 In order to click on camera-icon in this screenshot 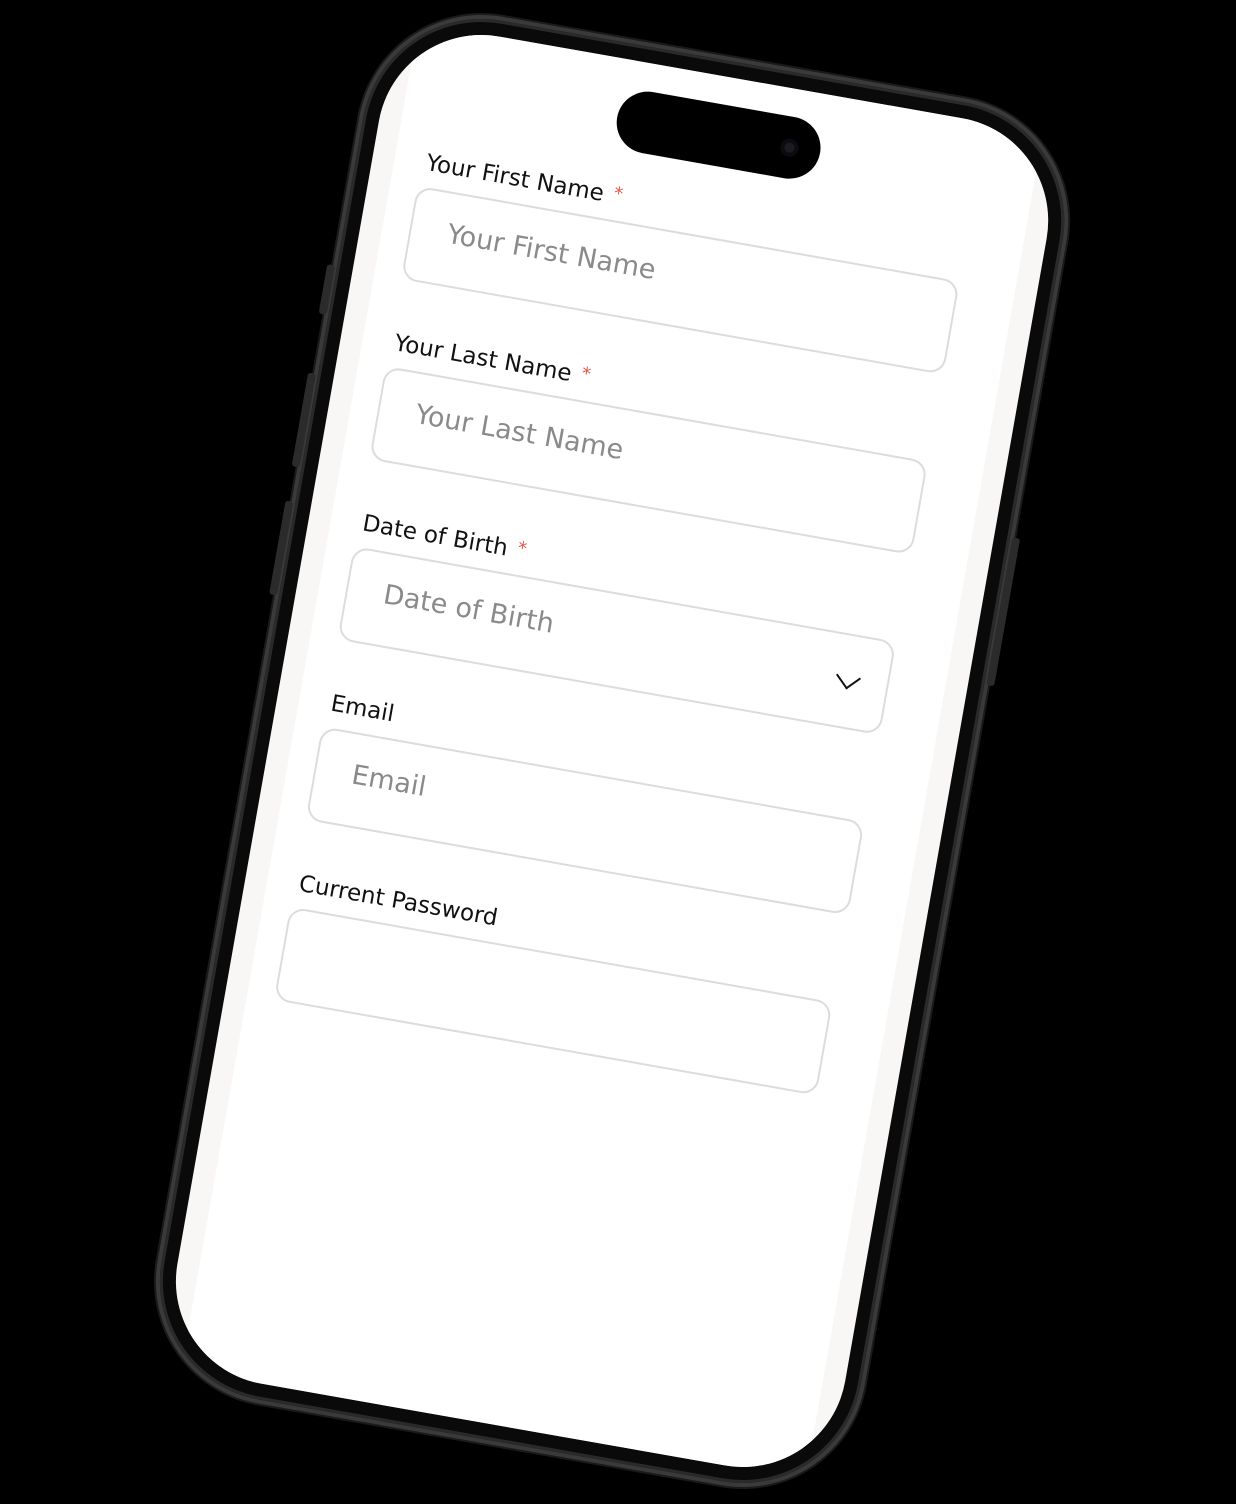, I will do `click(789, 148)`.